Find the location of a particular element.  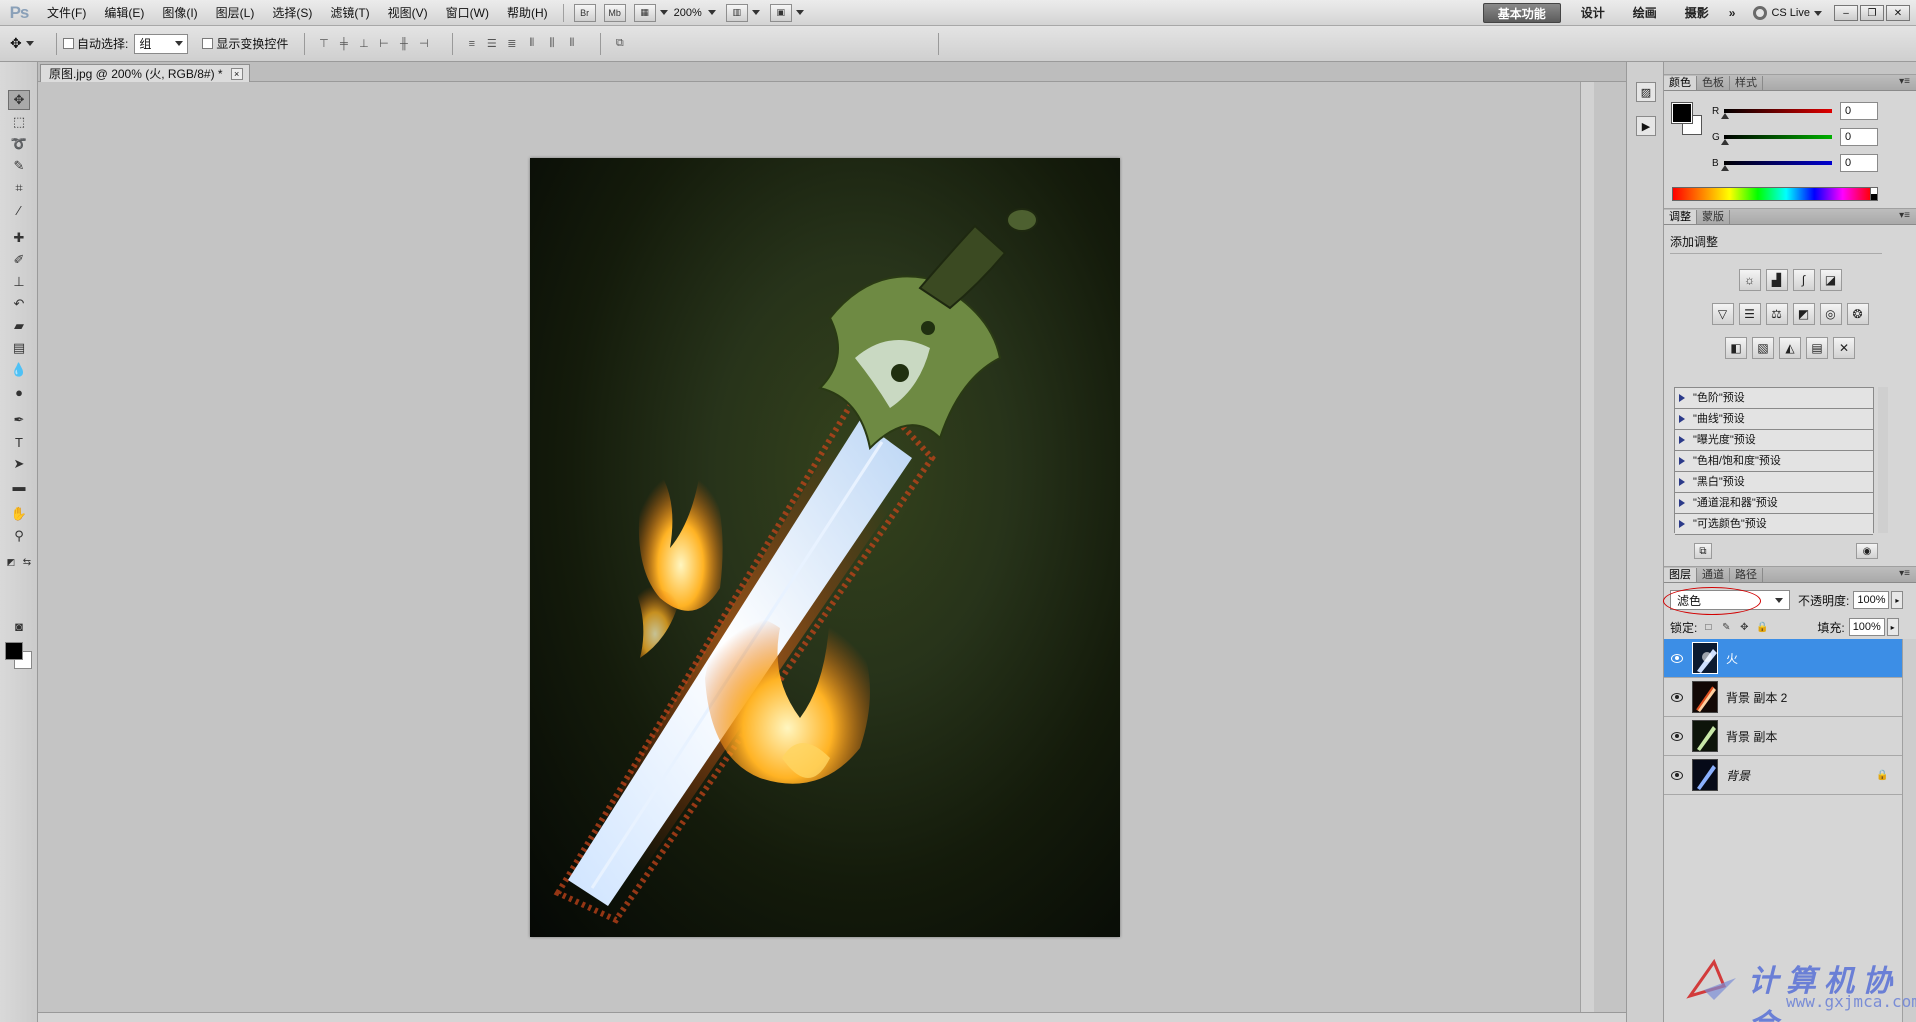

lock-all-icon: 🔒 is located at coordinates (1762, 627).